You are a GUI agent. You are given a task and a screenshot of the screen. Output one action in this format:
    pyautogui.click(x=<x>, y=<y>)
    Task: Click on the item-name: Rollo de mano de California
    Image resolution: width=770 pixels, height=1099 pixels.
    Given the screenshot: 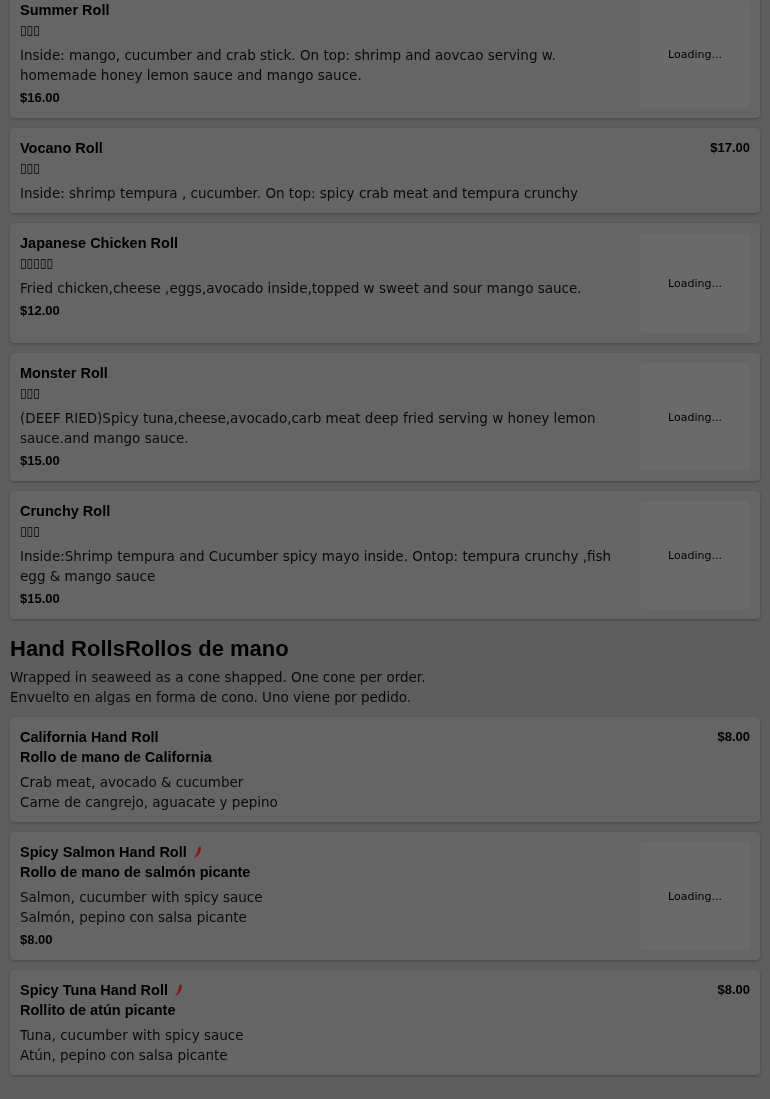 What is the action you would take?
    pyautogui.click(x=116, y=757)
    